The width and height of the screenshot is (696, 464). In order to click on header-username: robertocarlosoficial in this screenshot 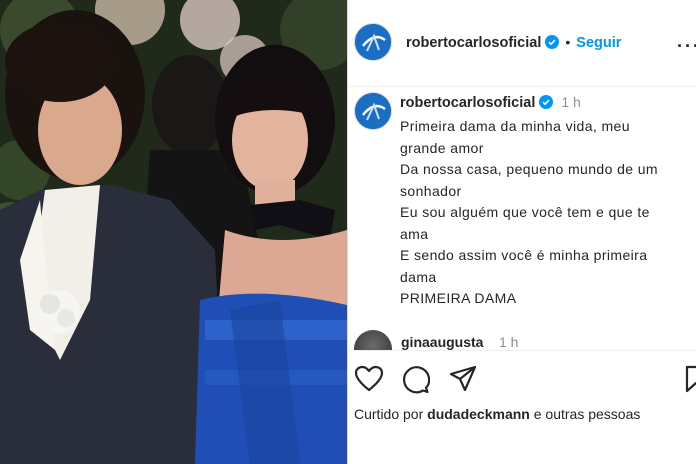, I will do `click(473, 43)`.